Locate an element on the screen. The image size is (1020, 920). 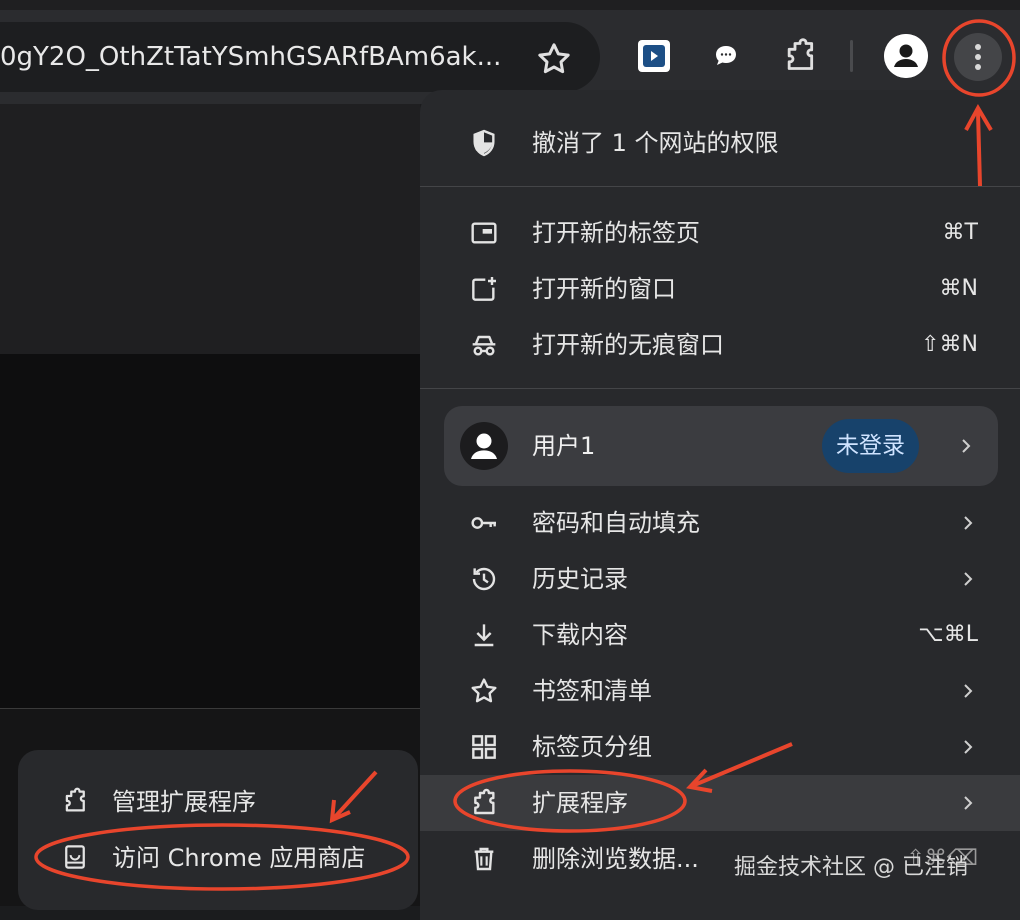
incognito-icon is located at coordinates (484, 345).